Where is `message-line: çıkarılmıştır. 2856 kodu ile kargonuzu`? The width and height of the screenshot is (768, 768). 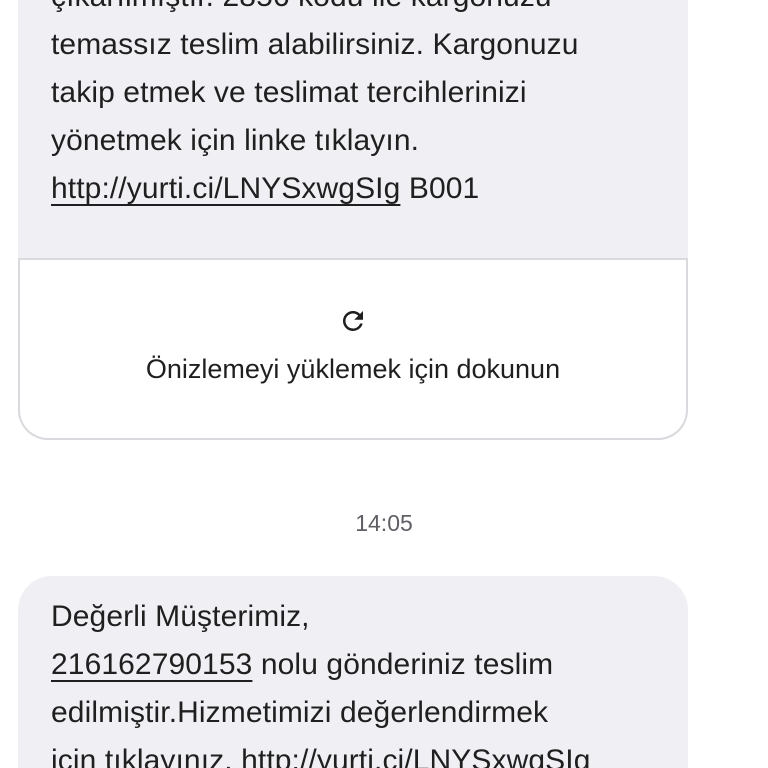 message-line: çıkarılmıştır. 2856 kodu ile kargonuzu is located at coordinates (359, 10).